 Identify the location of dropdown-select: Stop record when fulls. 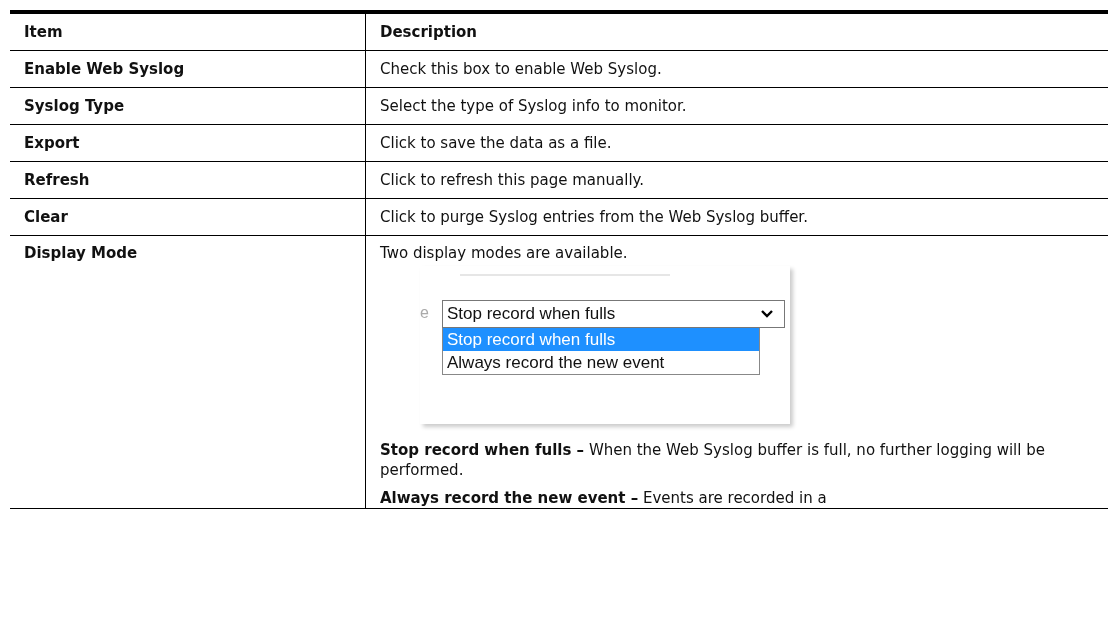
(613, 314).